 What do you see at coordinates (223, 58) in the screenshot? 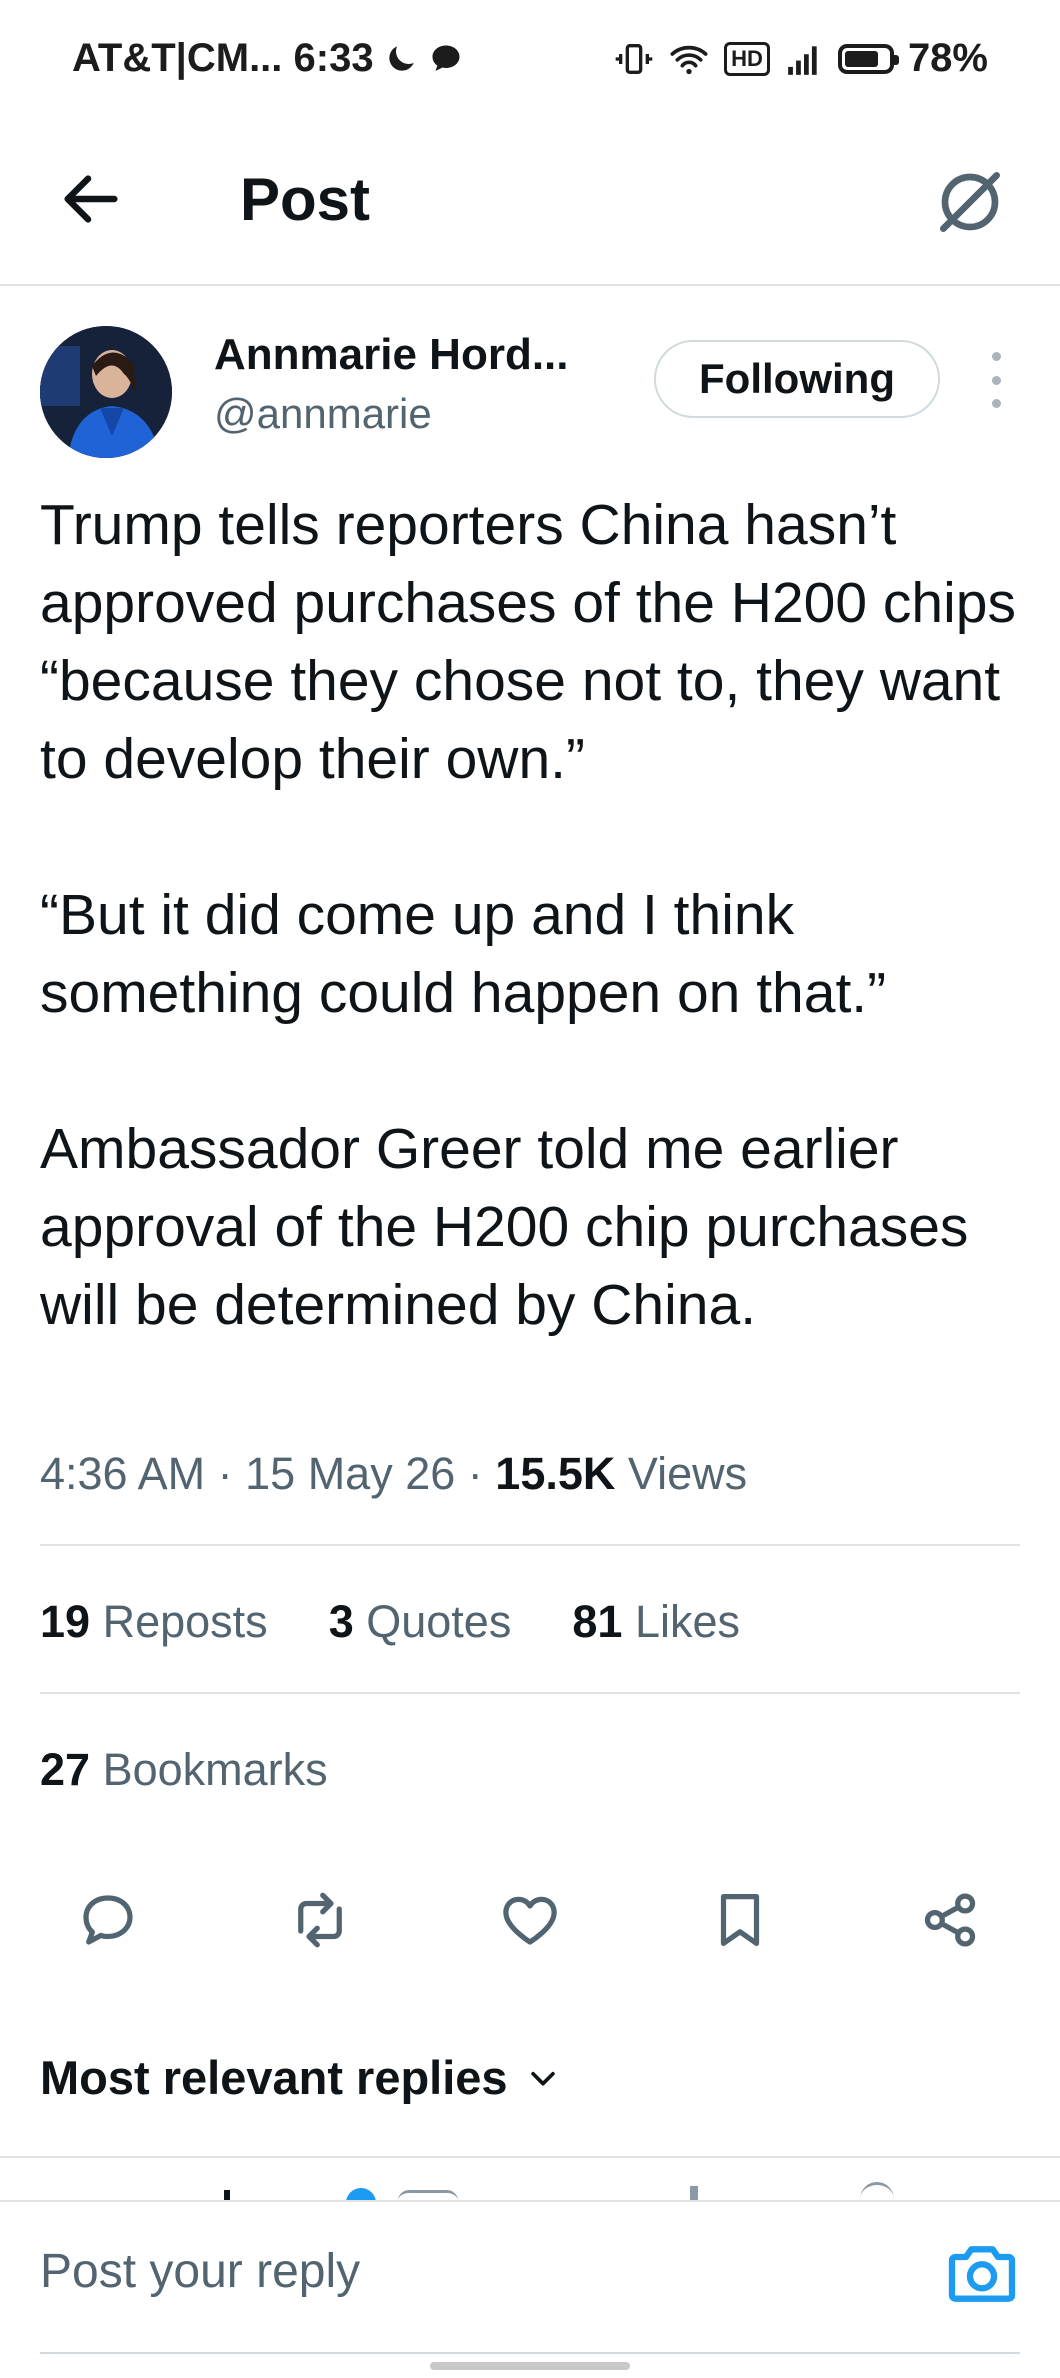
I see `carrier-time: AT&T|CM... 6:33` at bounding box center [223, 58].